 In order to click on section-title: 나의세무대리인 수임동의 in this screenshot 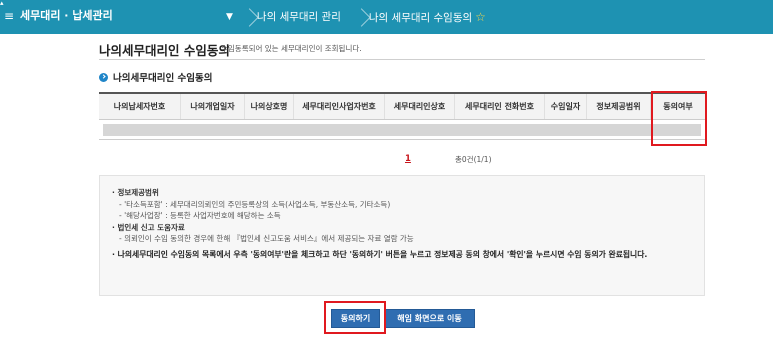, I will do `click(163, 78)`.